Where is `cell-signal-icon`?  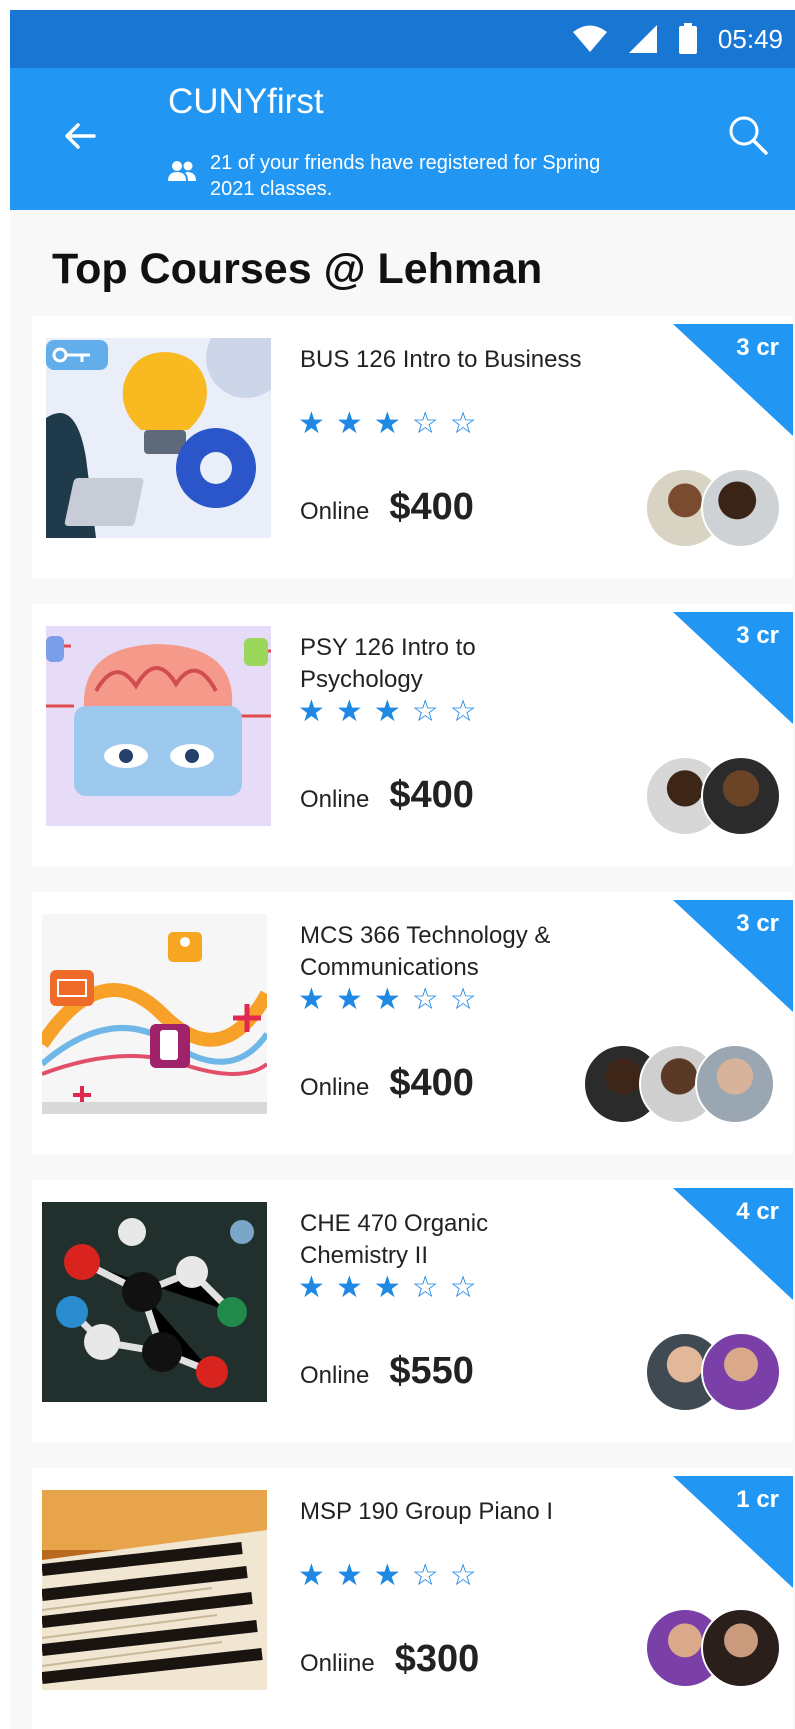
cell-signal-icon is located at coordinates (642, 39).